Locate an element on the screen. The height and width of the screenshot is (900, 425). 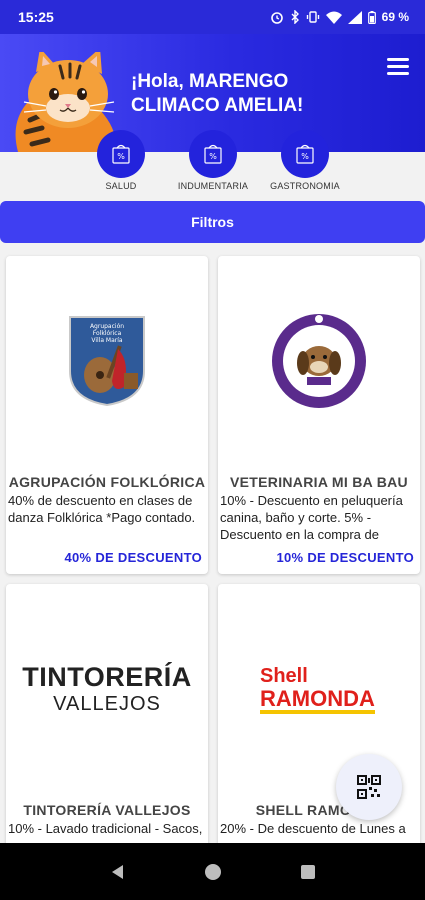
category-bar: % SALUD % INDUMENTARIA % GASTRONOMIA is located at coordinates (212, 162).